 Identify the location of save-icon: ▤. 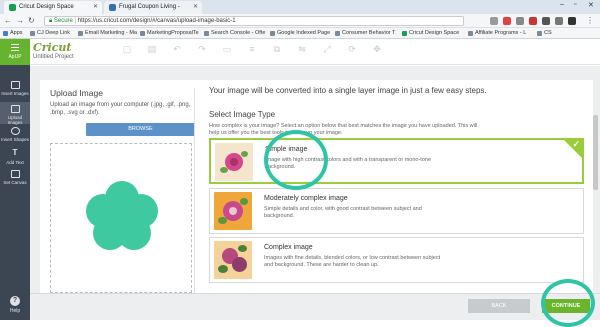
(152, 51).